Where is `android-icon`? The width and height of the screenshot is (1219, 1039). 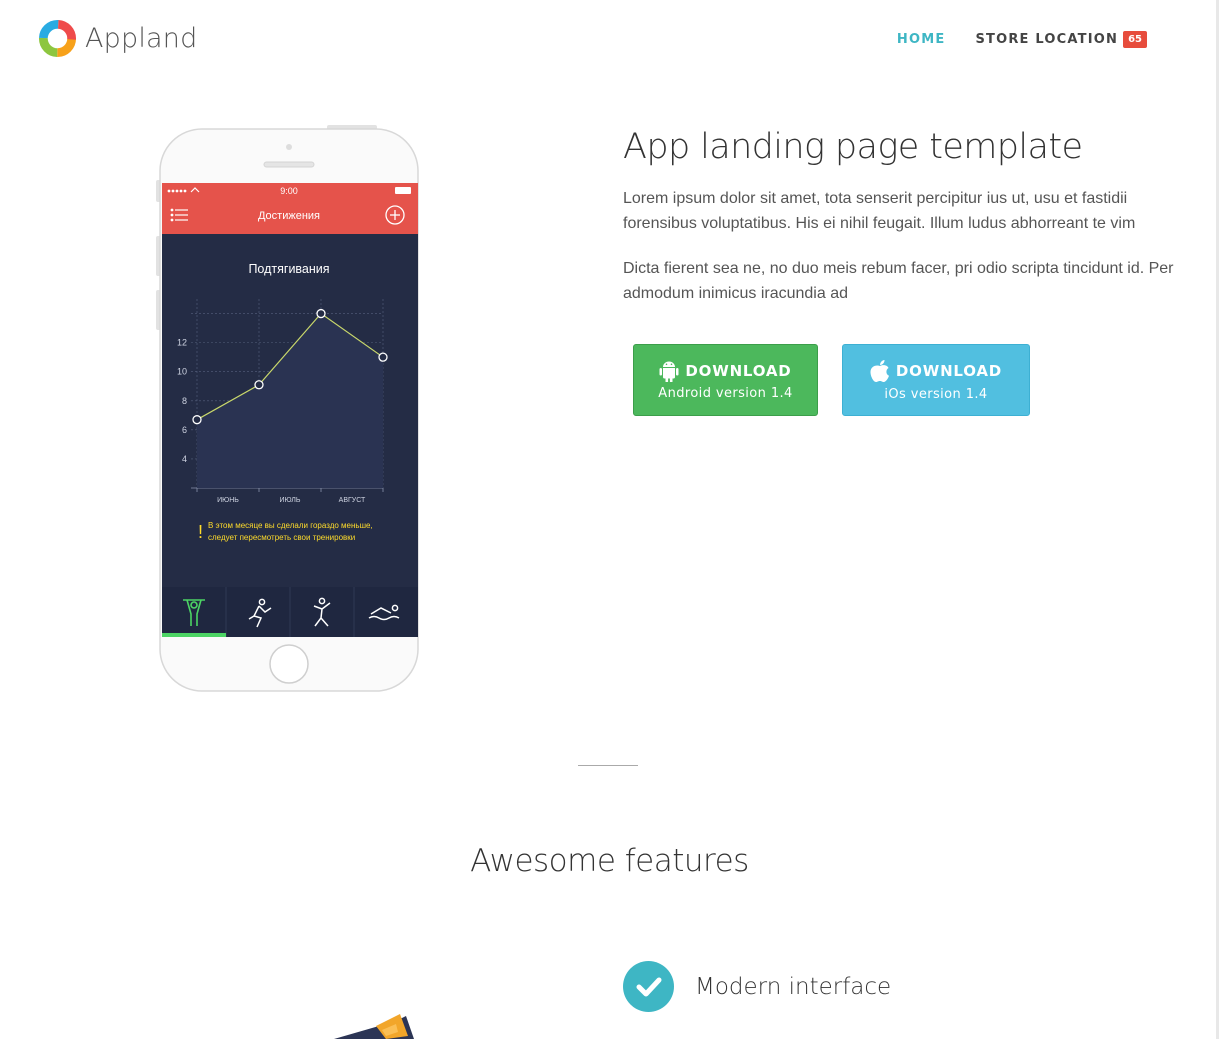
android-icon is located at coordinates (669, 371).